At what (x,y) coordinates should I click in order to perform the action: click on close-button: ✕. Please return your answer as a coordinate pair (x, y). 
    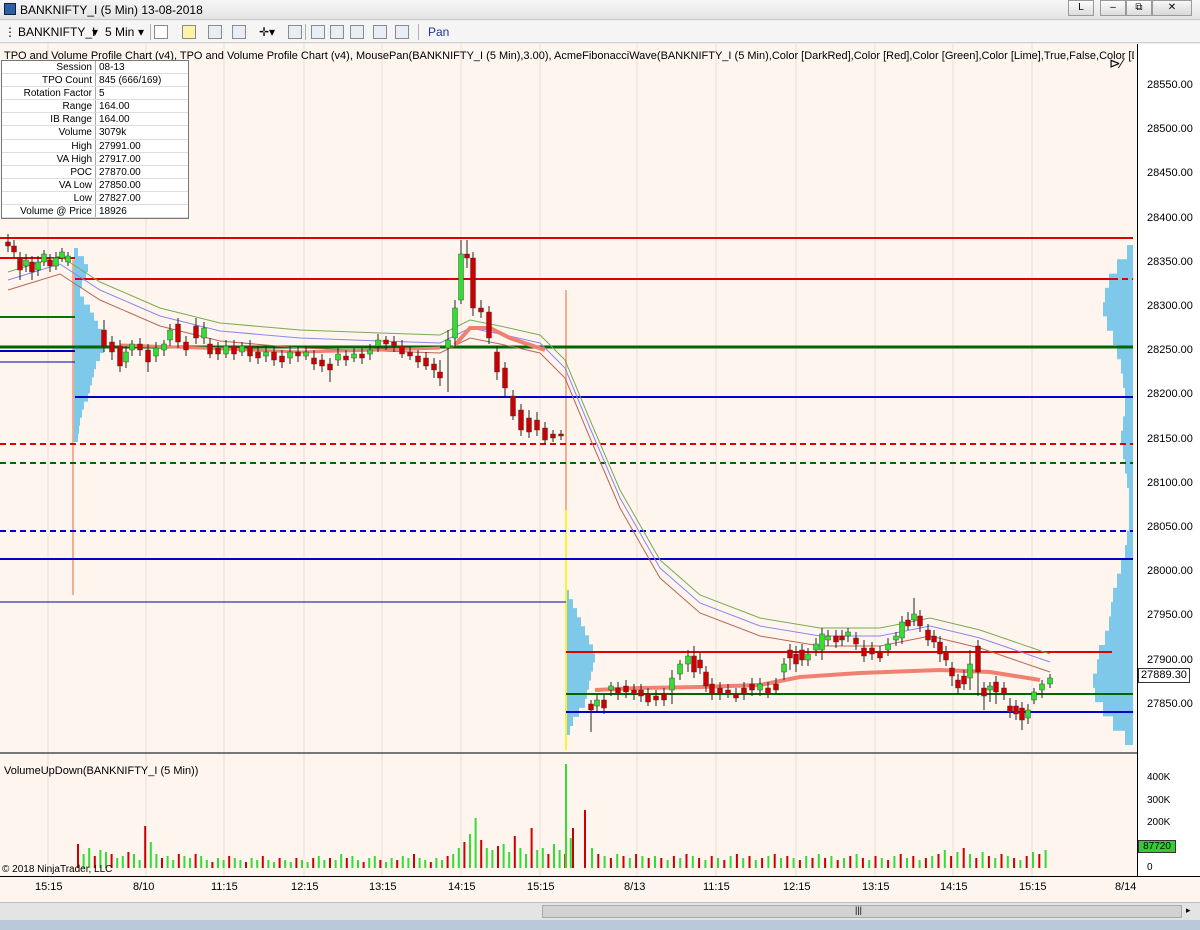
    Looking at the image, I should click on (1172, 8).